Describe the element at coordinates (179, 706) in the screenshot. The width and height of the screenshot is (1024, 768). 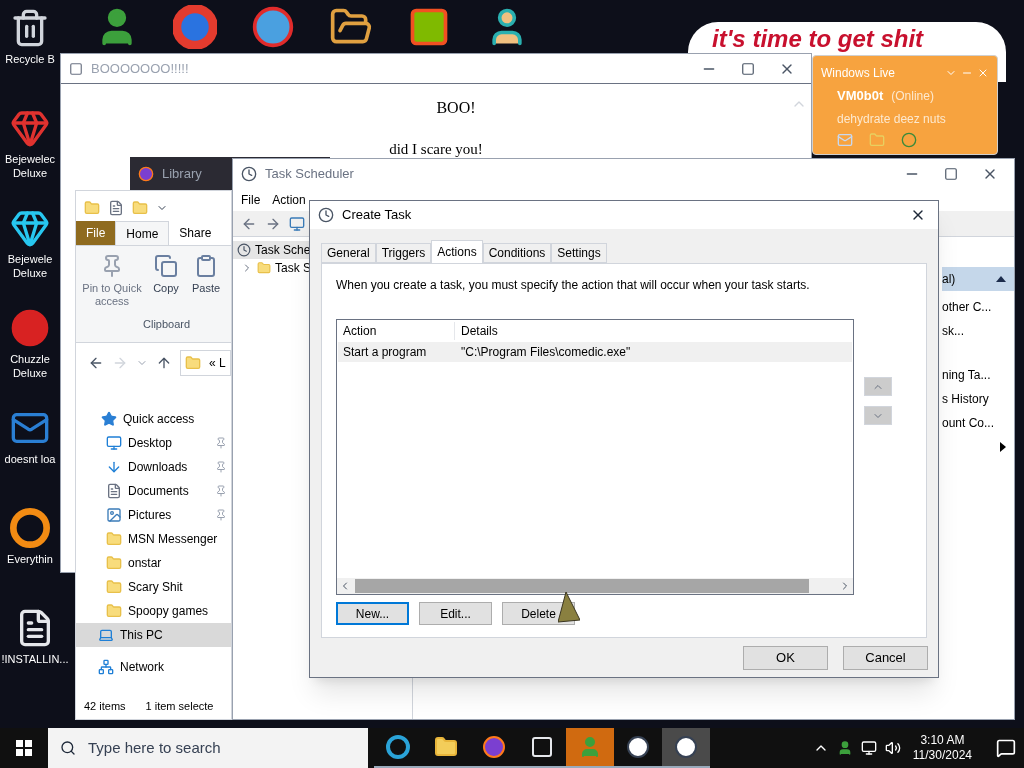
I see `status-text: 1 item selecte` at that location.